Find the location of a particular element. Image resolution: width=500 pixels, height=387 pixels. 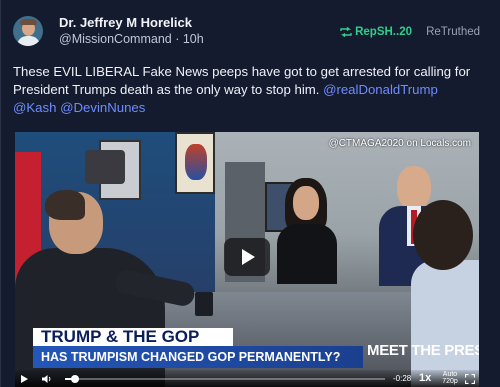

control-play-icon is located at coordinates (24, 379).